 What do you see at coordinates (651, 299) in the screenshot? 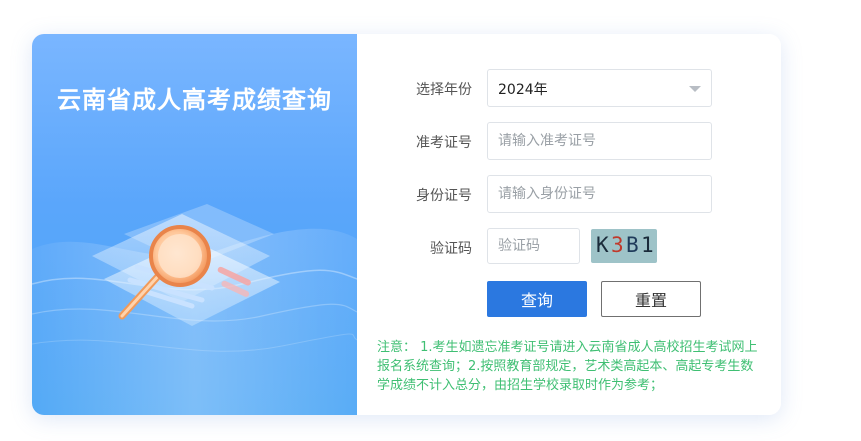
I see `reset-button: 重置` at bounding box center [651, 299].